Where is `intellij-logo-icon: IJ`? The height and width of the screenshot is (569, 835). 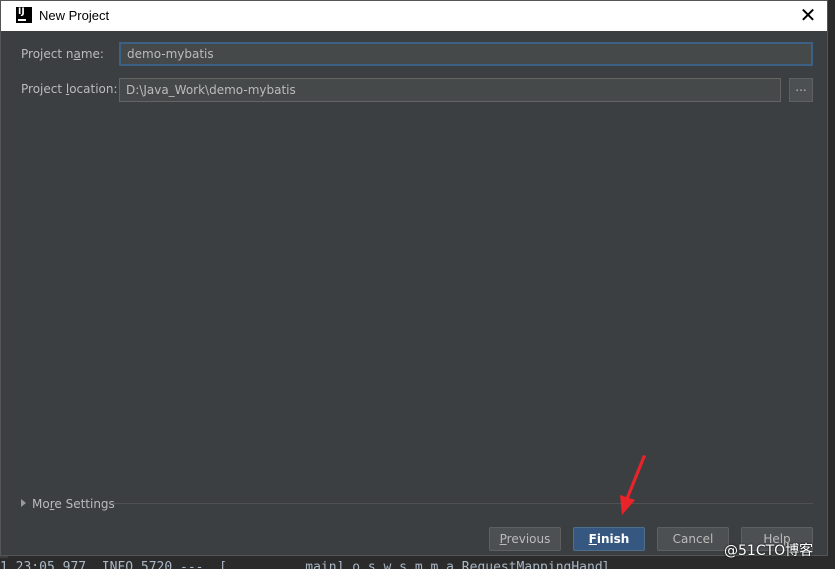 intellij-logo-icon: IJ is located at coordinates (24, 15).